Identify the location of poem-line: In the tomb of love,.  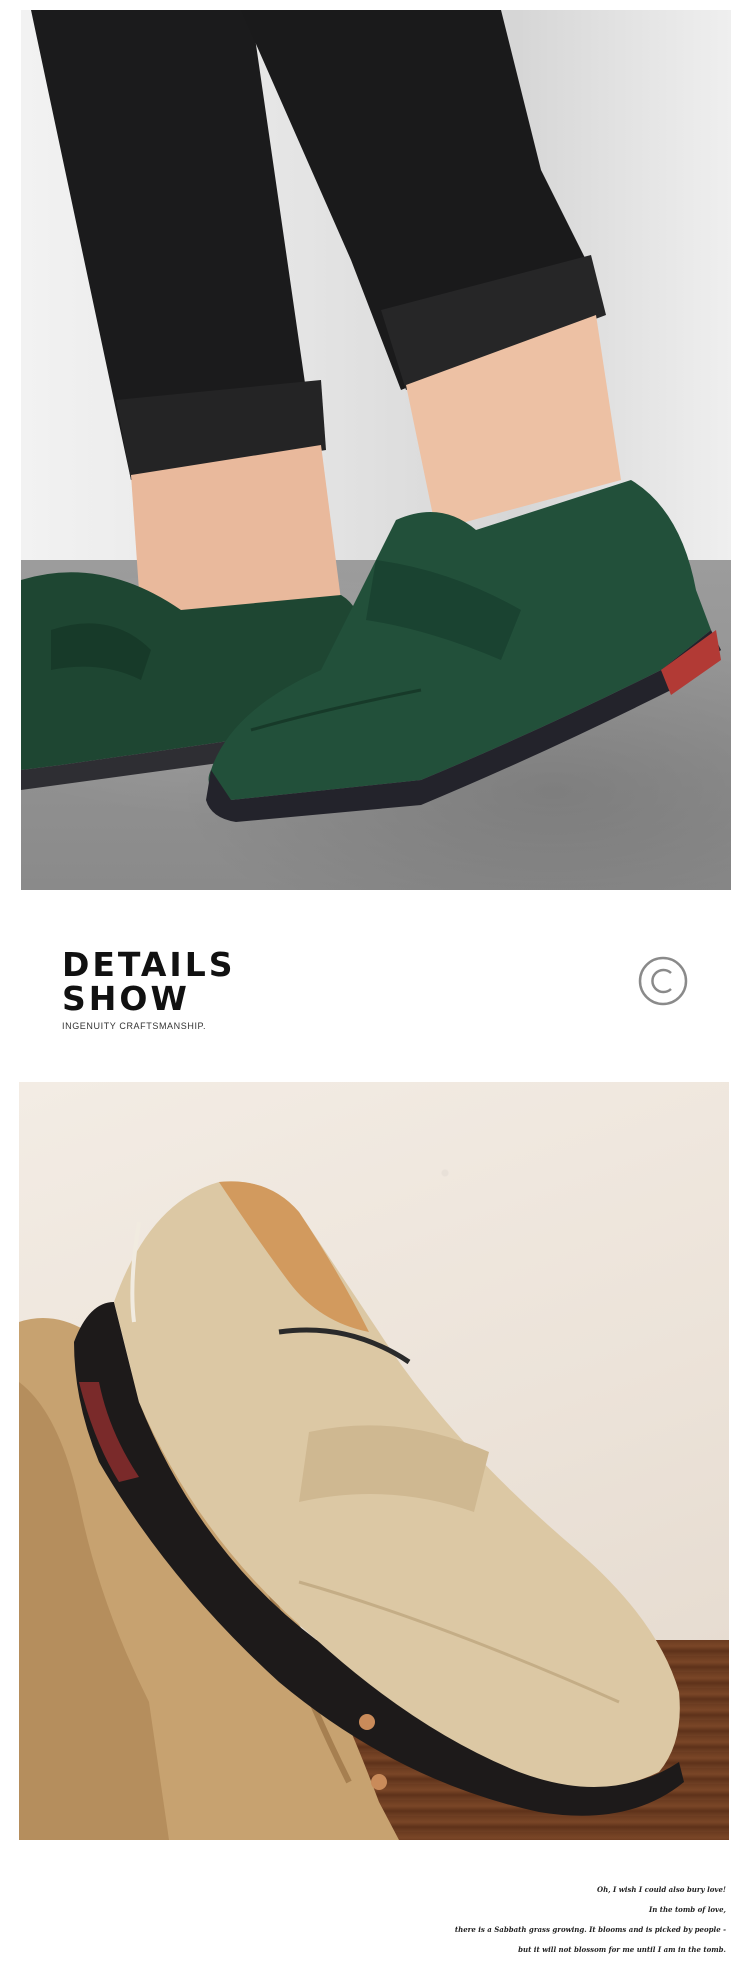
(687, 1909).